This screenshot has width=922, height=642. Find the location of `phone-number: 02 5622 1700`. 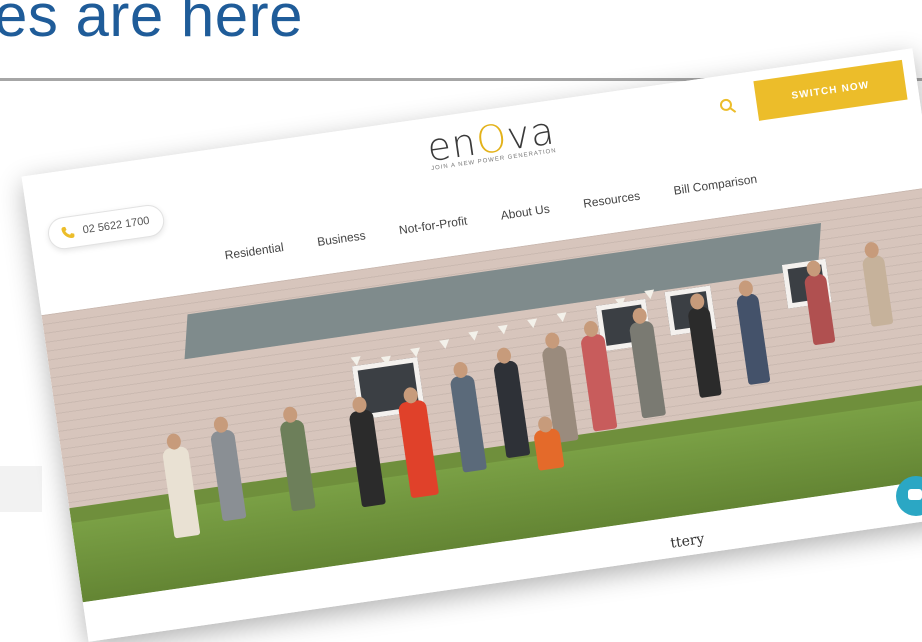

phone-number: 02 5622 1700 is located at coordinates (116, 225).